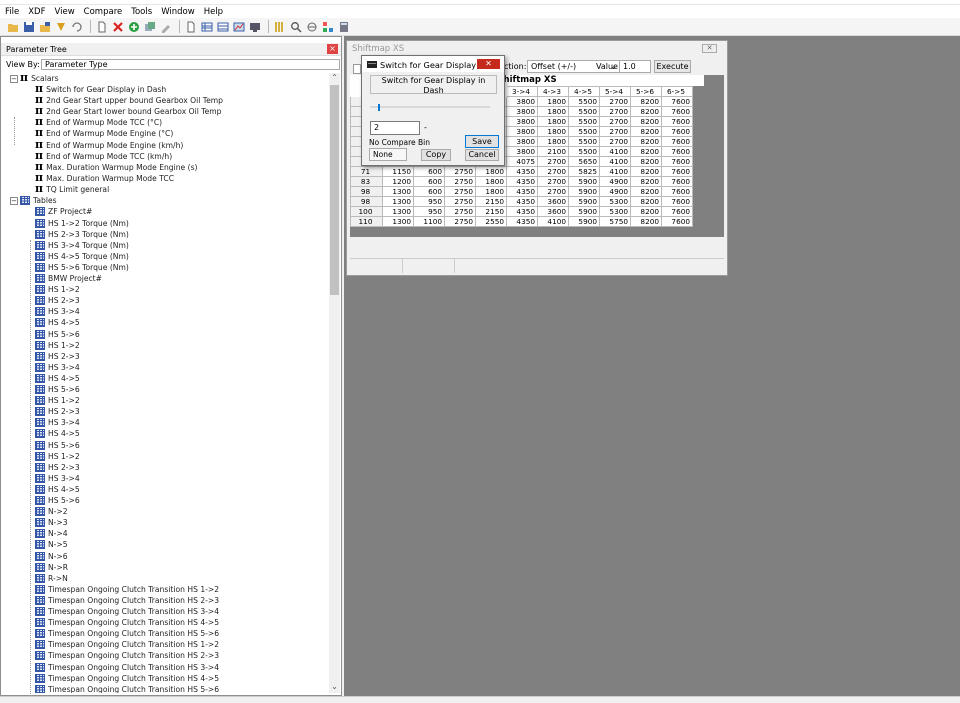  What do you see at coordinates (635, 66) in the screenshot?
I see `value-input: 1.0` at bounding box center [635, 66].